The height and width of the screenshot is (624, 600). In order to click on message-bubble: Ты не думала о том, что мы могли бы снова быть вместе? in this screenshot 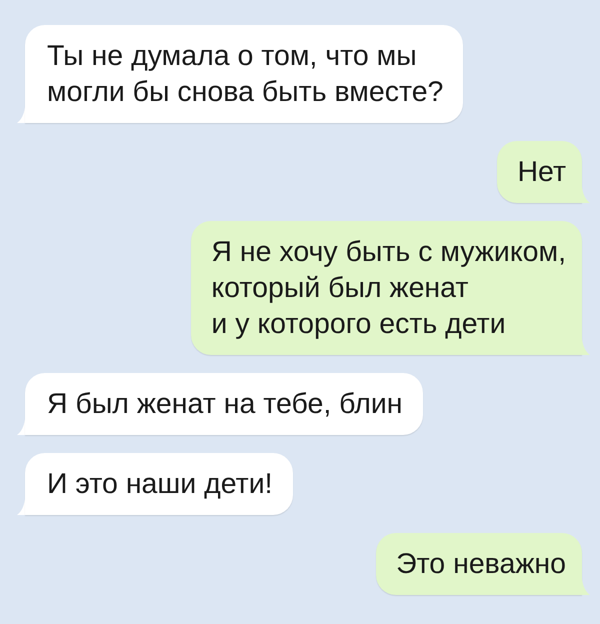, I will do `click(244, 74)`.